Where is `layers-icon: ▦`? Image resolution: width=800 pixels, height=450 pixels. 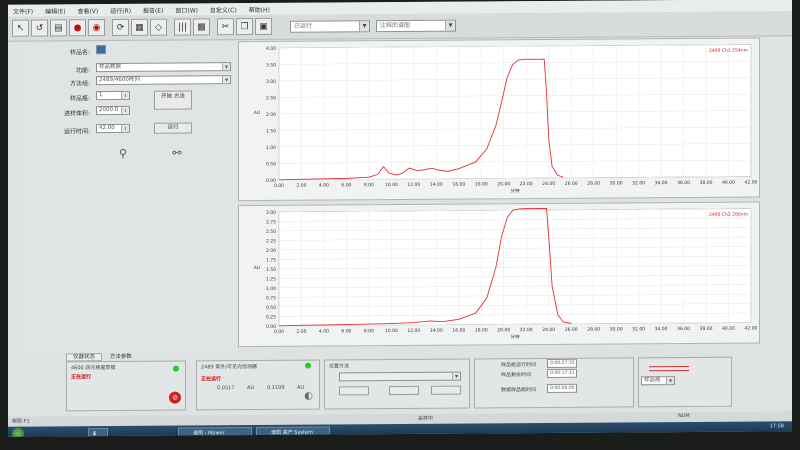
layers-icon: ▦ is located at coordinates (139, 27).